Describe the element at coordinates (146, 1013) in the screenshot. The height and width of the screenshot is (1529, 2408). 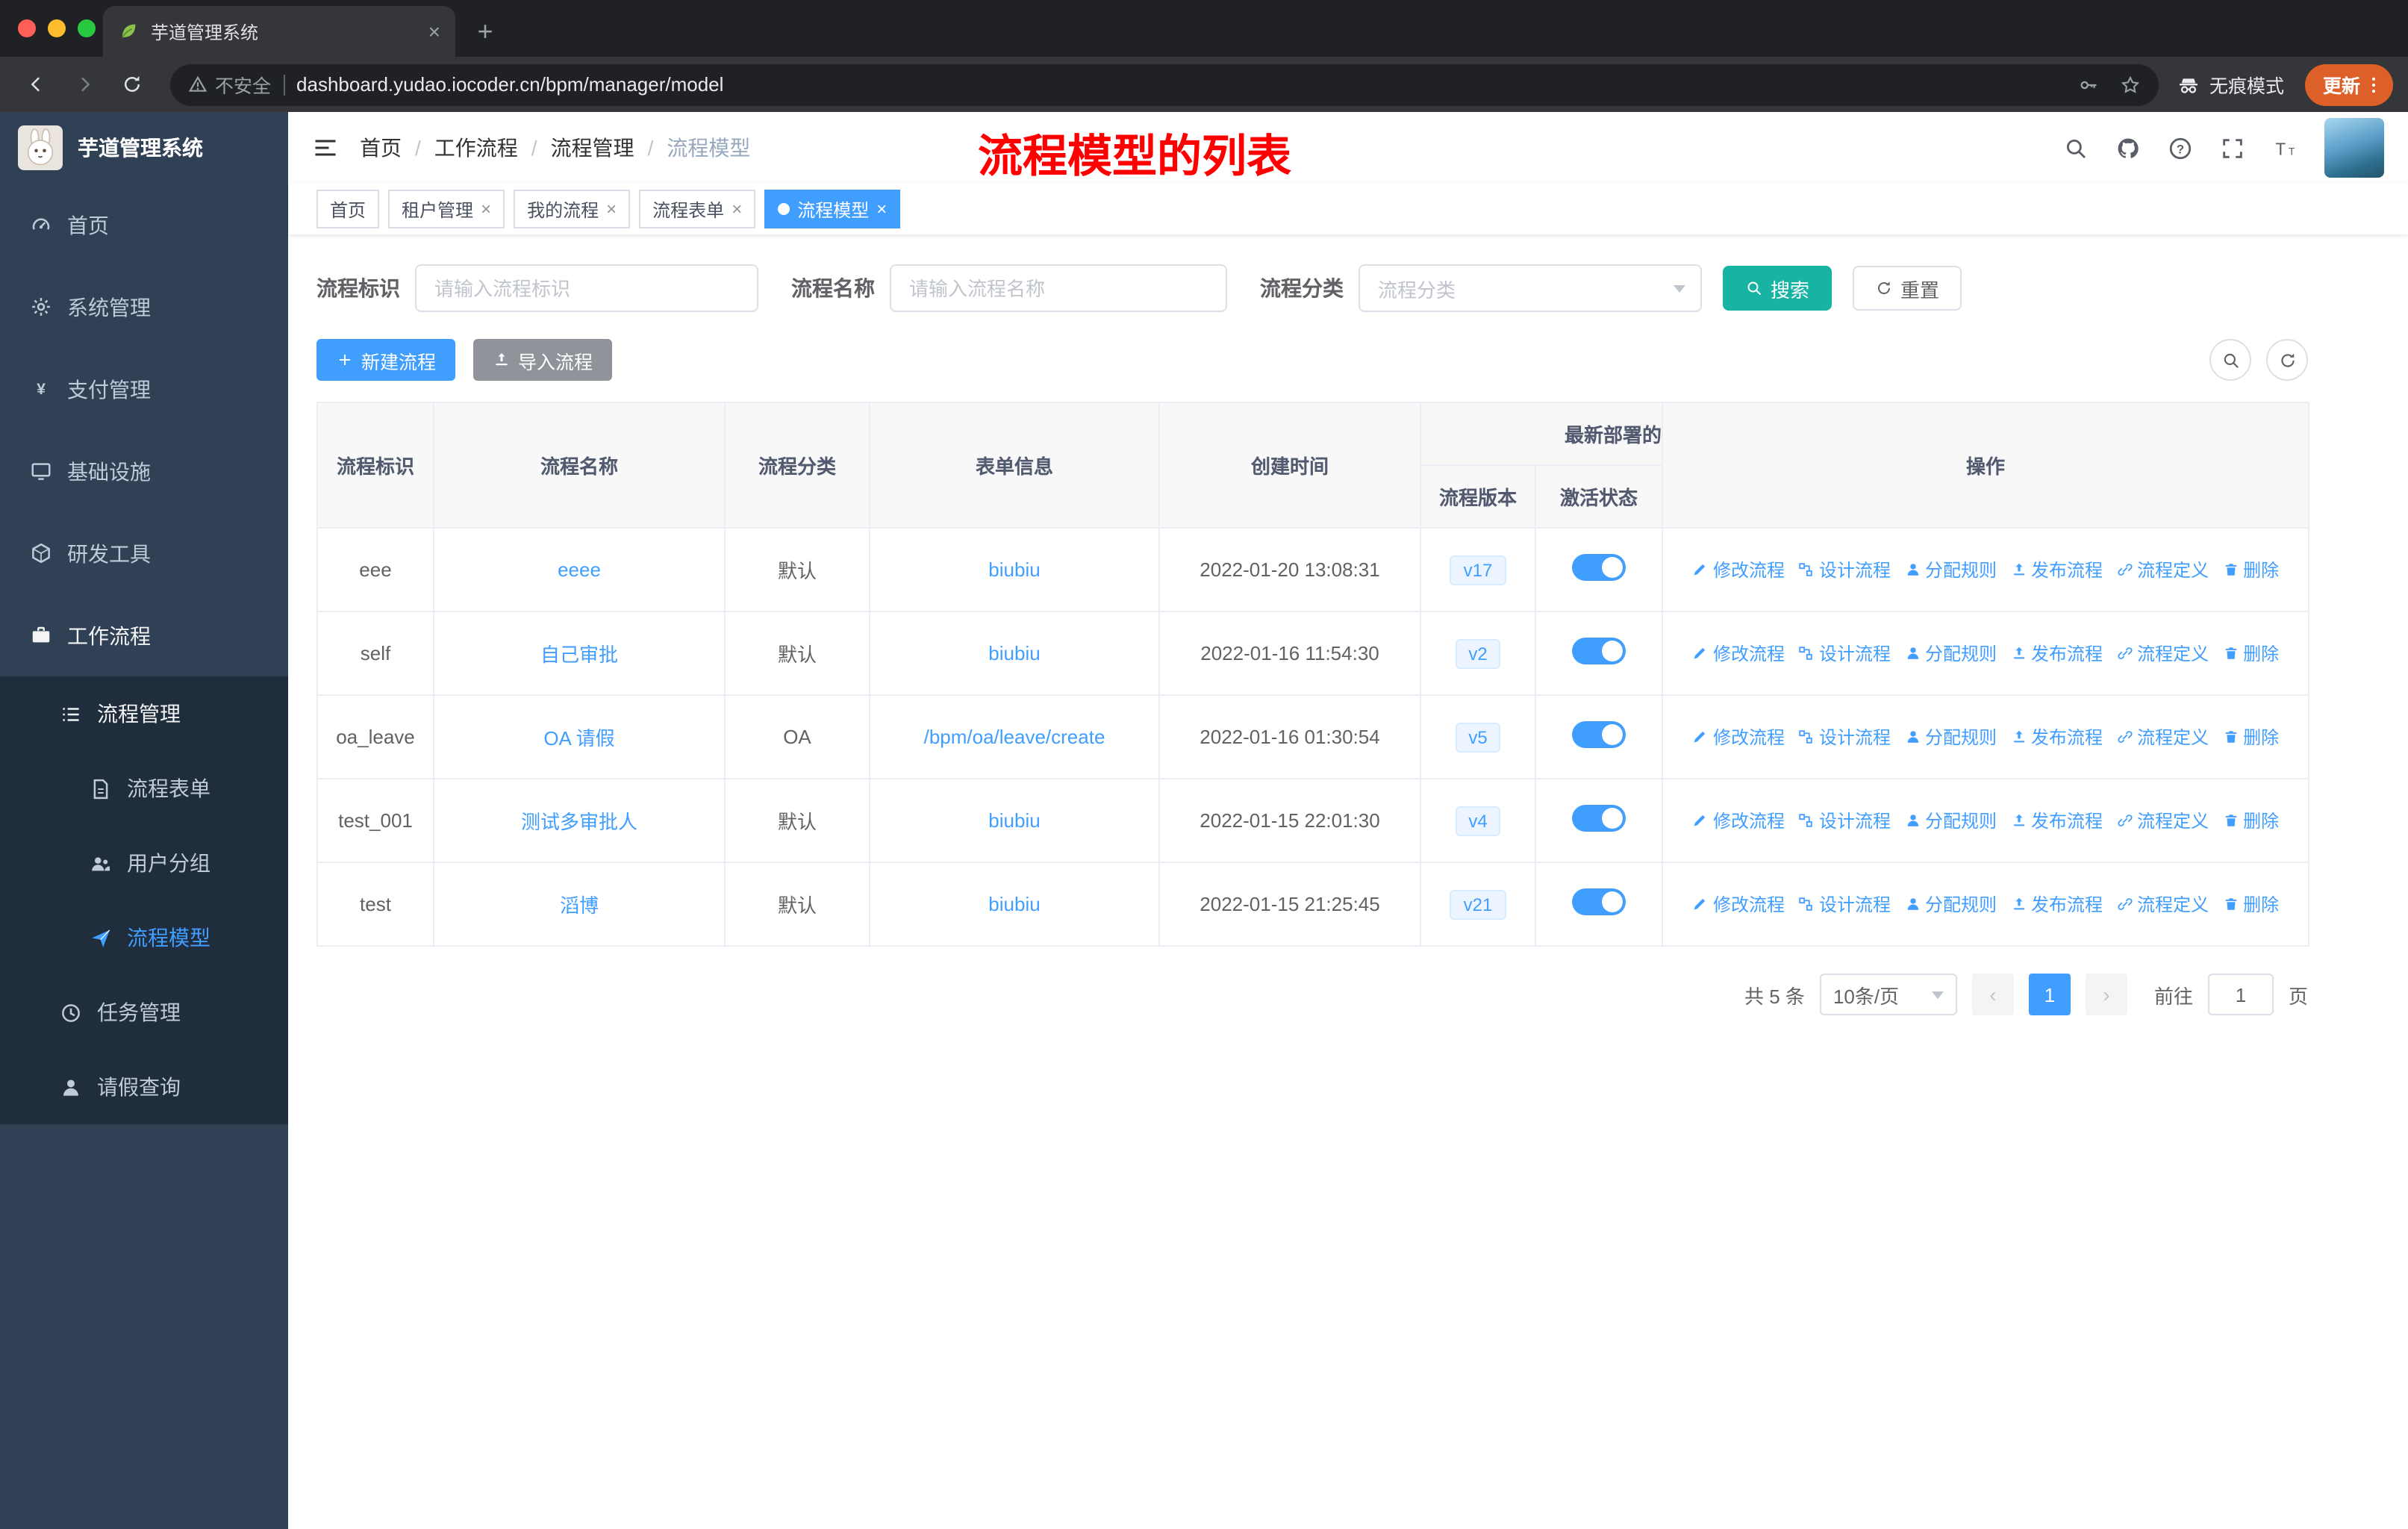
I see `sidebar-item-task-mgmt: 任务管理` at that location.